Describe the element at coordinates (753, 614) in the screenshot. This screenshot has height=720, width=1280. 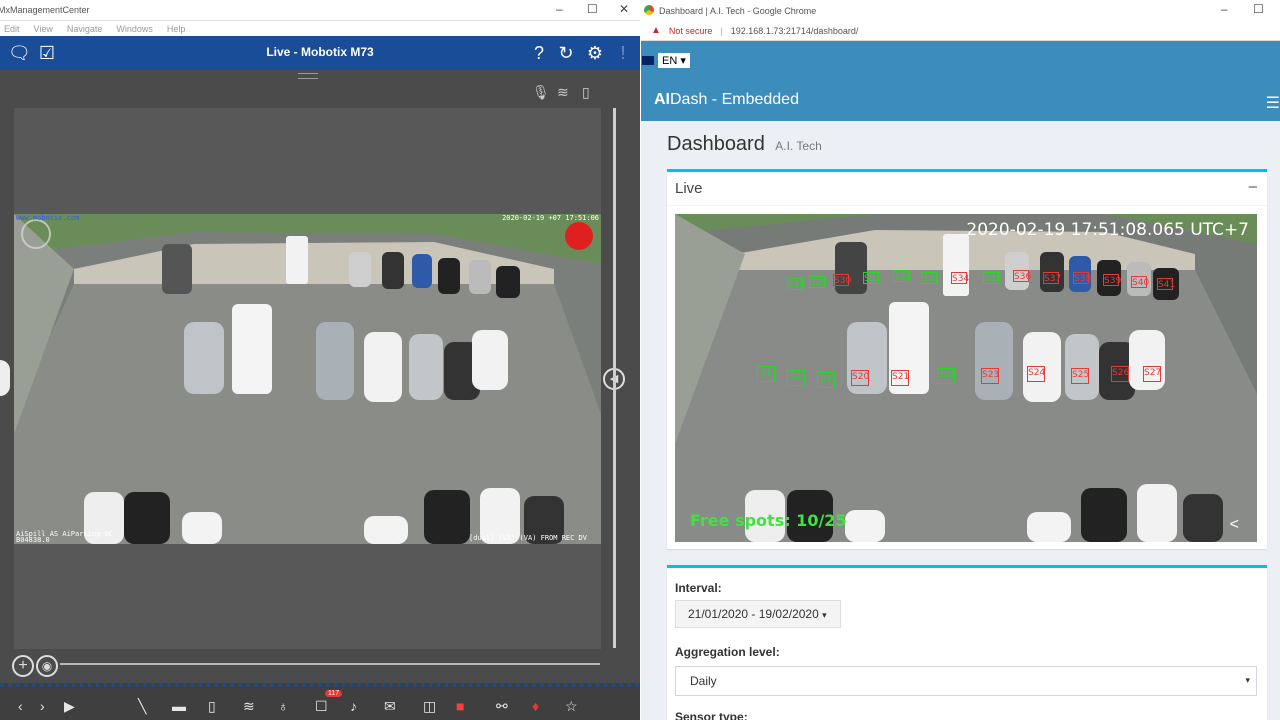
I see `interval-value: 21/01/2020 - 19/02/2020` at that location.